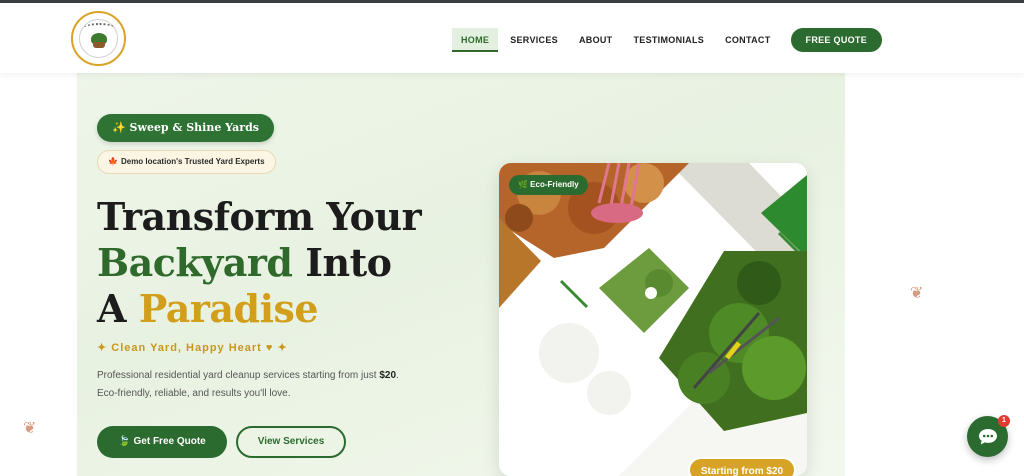 Image resolution: width=1024 pixels, height=476 pixels. I want to click on maple-leaf-icon: 🍁, so click(113, 161).